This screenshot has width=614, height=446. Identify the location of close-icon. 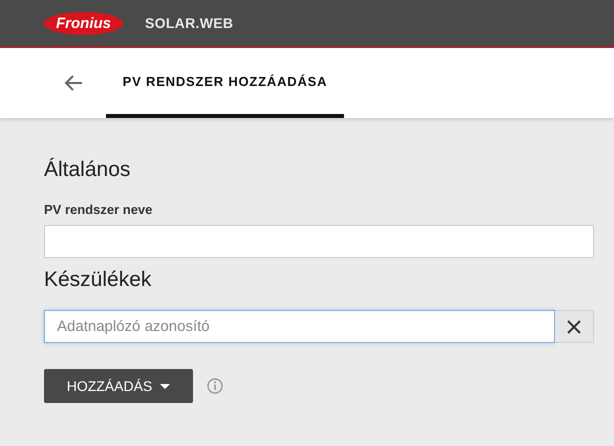
(574, 327).